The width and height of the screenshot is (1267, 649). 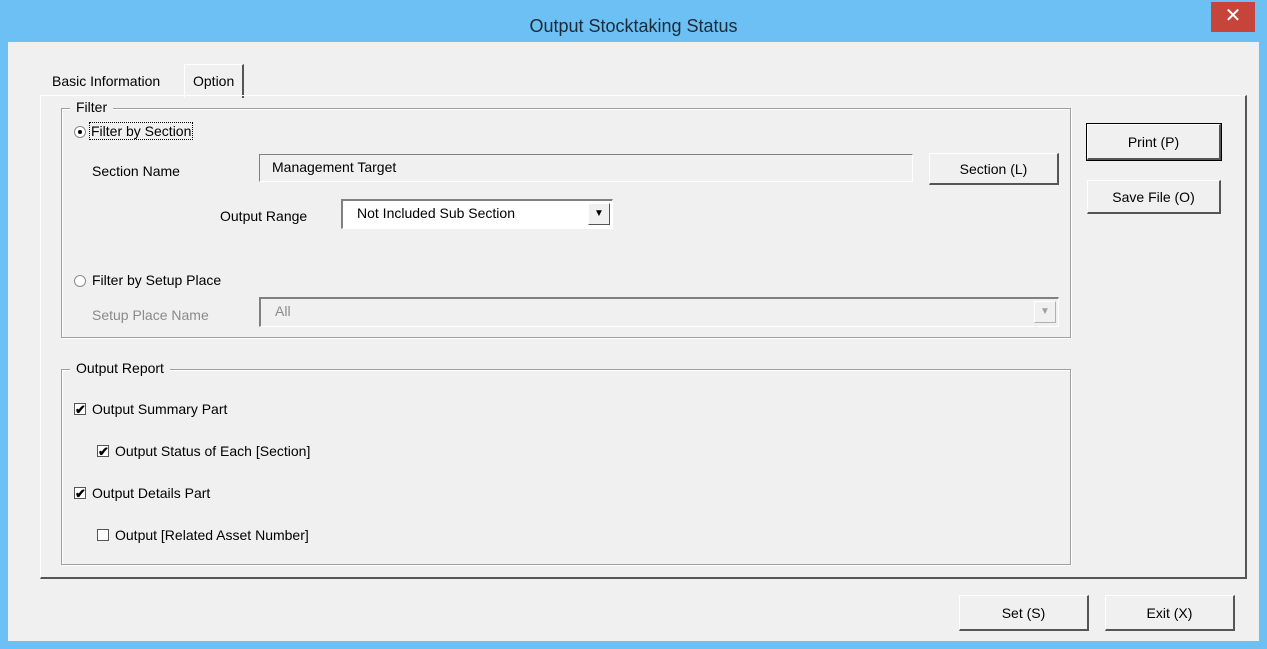 I want to click on section-name-value: Management Target, so click(x=334, y=167).